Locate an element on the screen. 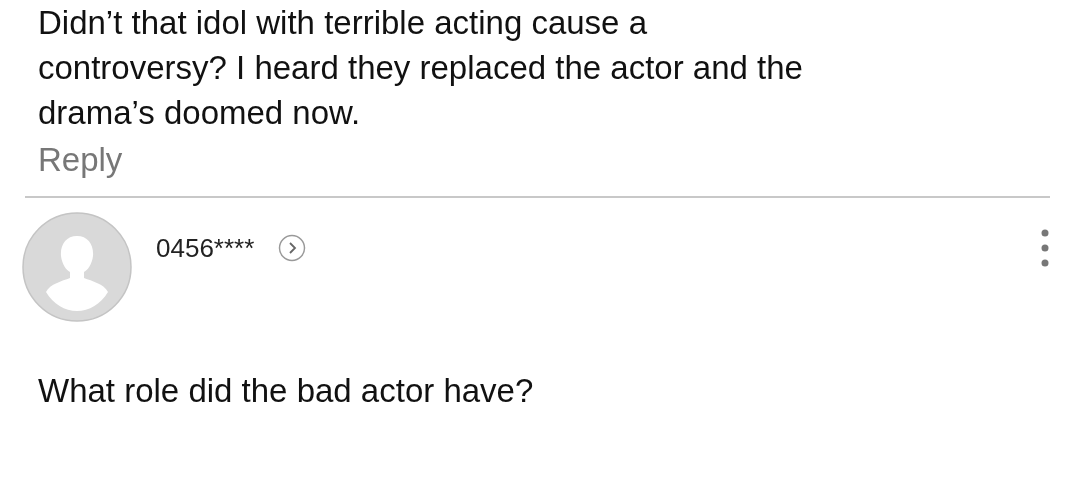 The image size is (1080, 500). reply-button: Reply is located at coordinates (80, 159).